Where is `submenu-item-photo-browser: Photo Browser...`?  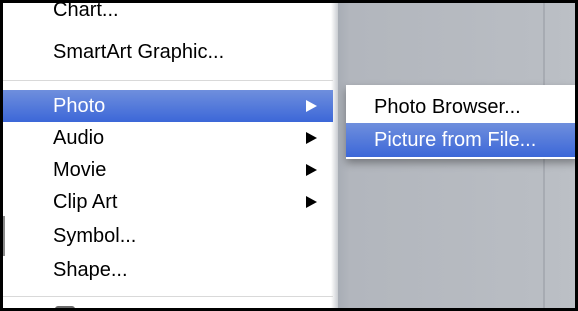 submenu-item-photo-browser: Photo Browser... is located at coordinates (460, 107).